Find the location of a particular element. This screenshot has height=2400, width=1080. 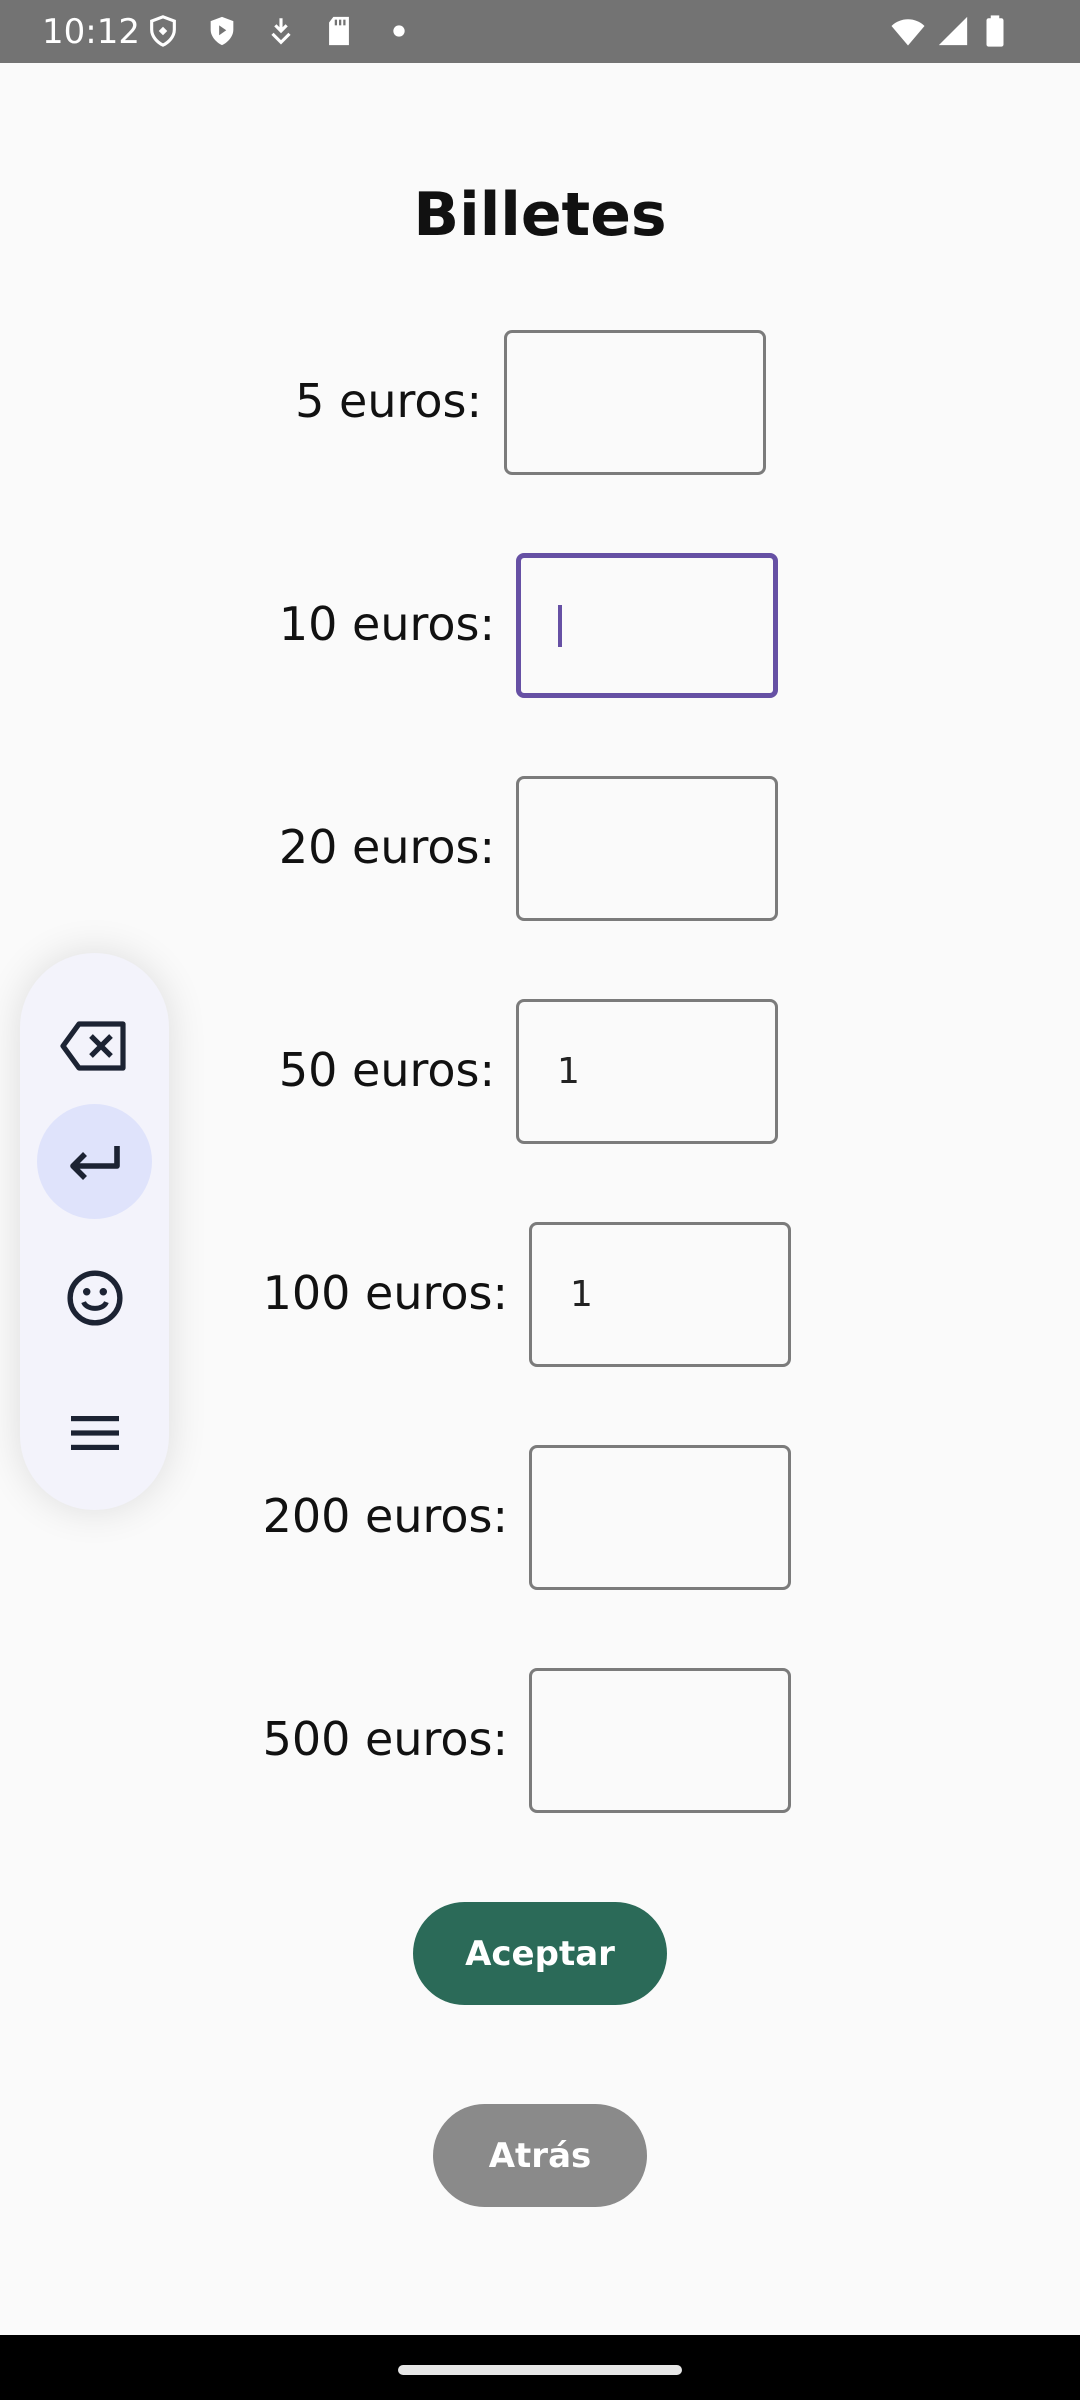

bill-label-50: 50 euros: is located at coordinates (386, 1070).